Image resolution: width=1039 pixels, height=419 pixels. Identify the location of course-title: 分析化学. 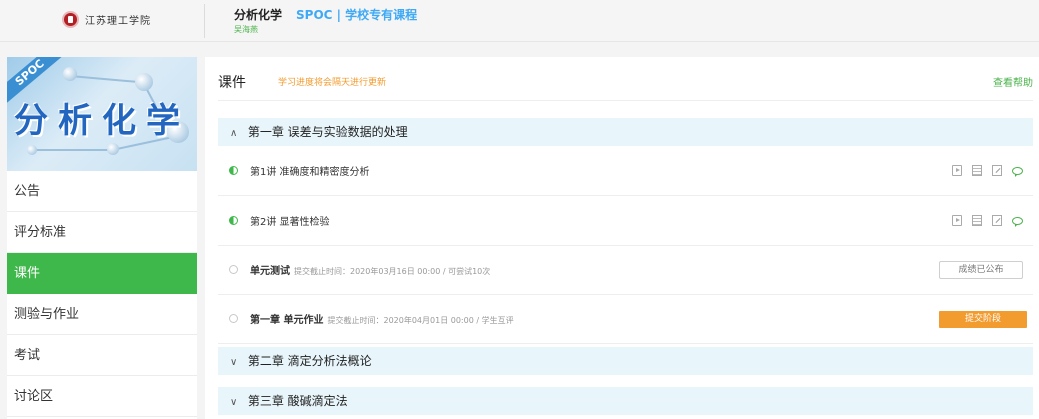
(258, 15).